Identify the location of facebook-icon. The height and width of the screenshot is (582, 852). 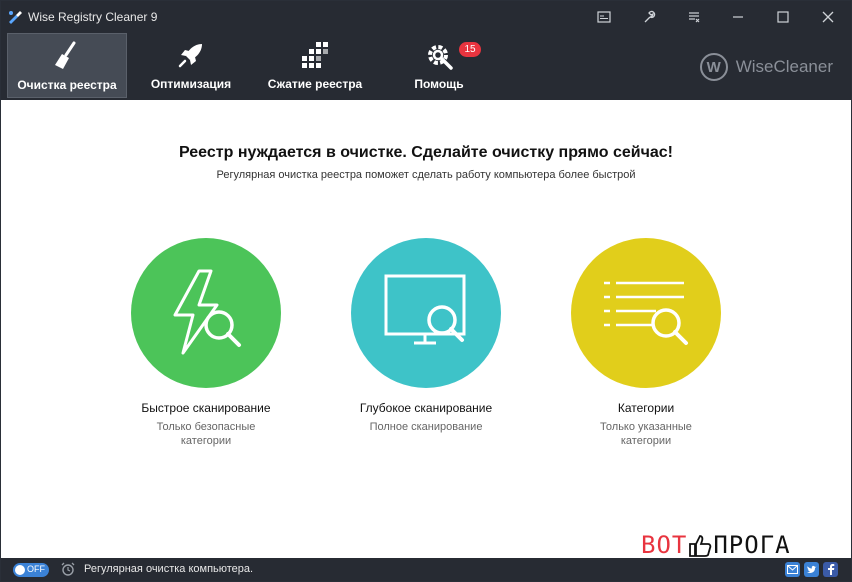
(830, 569).